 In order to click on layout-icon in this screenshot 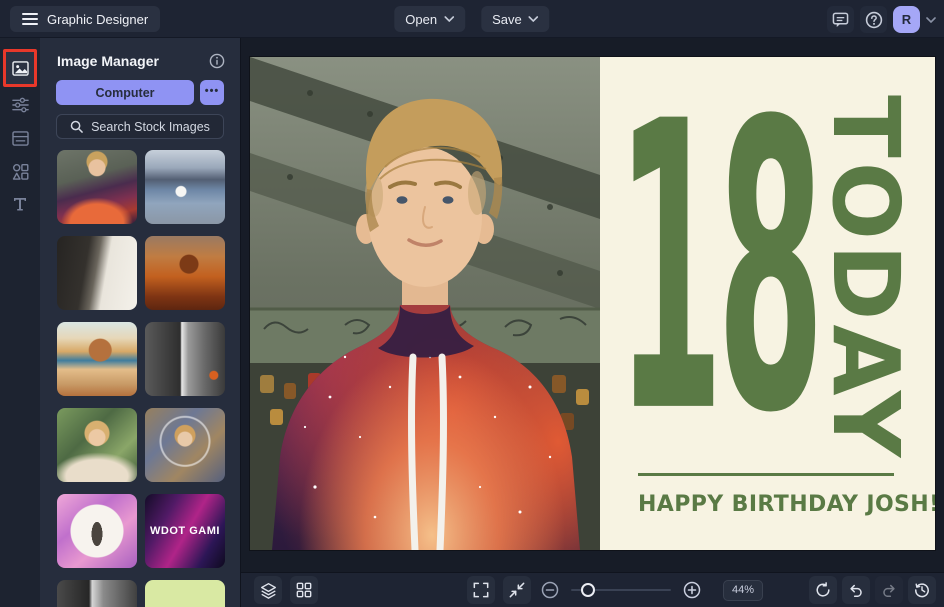, I will do `click(20, 138)`.